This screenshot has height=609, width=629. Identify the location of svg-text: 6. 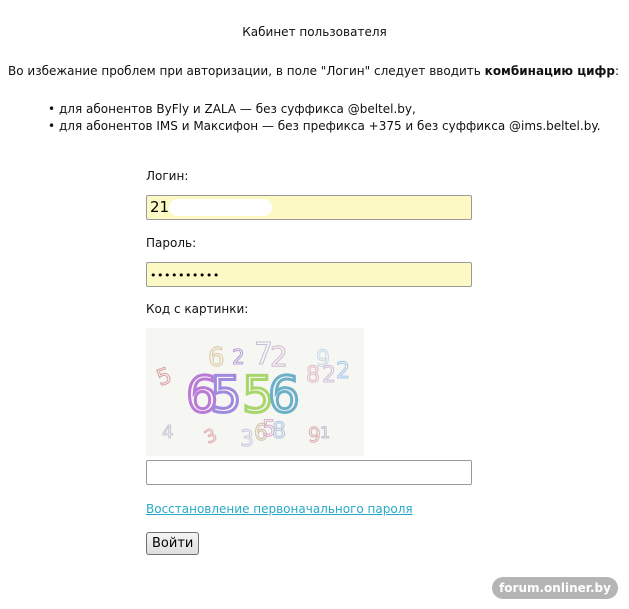
(284, 395).